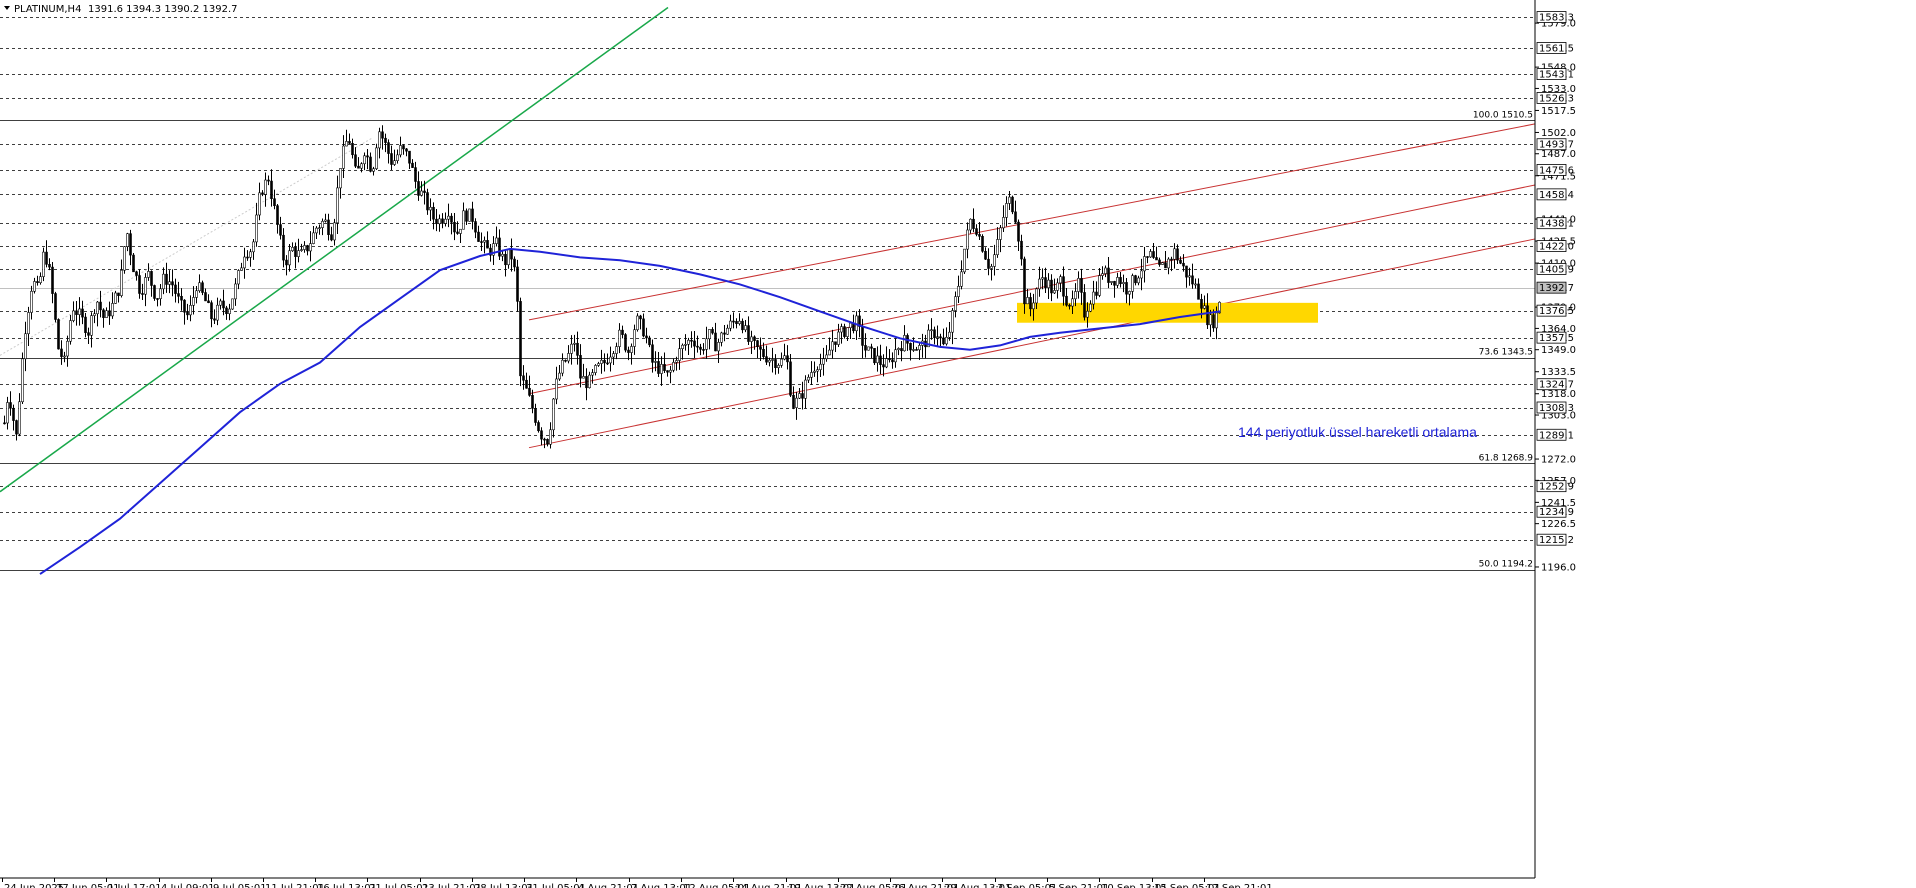  I want to click on svg-text: 1526.3, so click(1556, 98).